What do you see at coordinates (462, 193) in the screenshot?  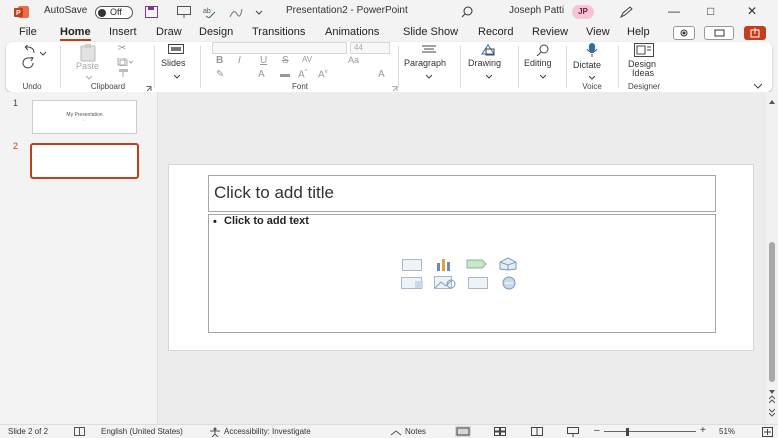 I see `title-placeholder: Click to add title` at bounding box center [462, 193].